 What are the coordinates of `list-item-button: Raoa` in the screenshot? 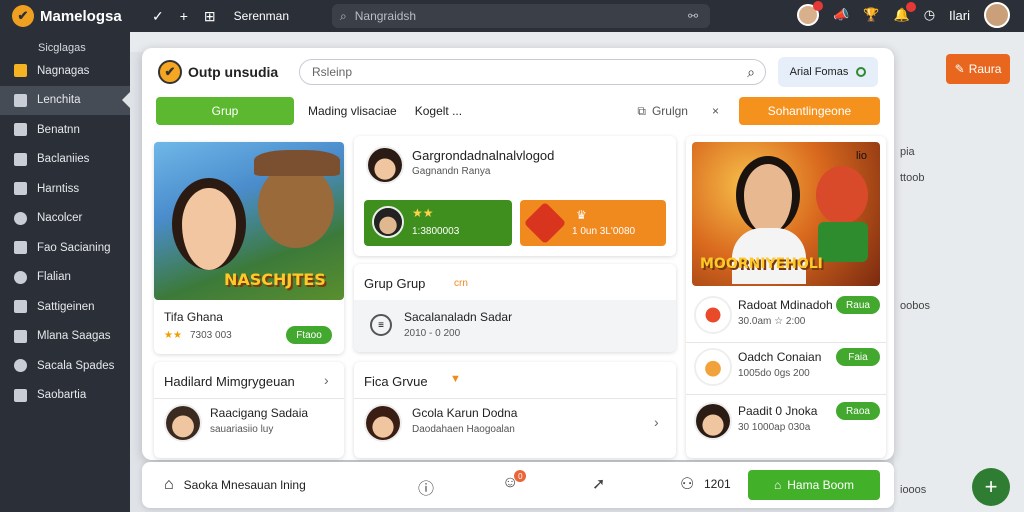 It's located at (858, 411).